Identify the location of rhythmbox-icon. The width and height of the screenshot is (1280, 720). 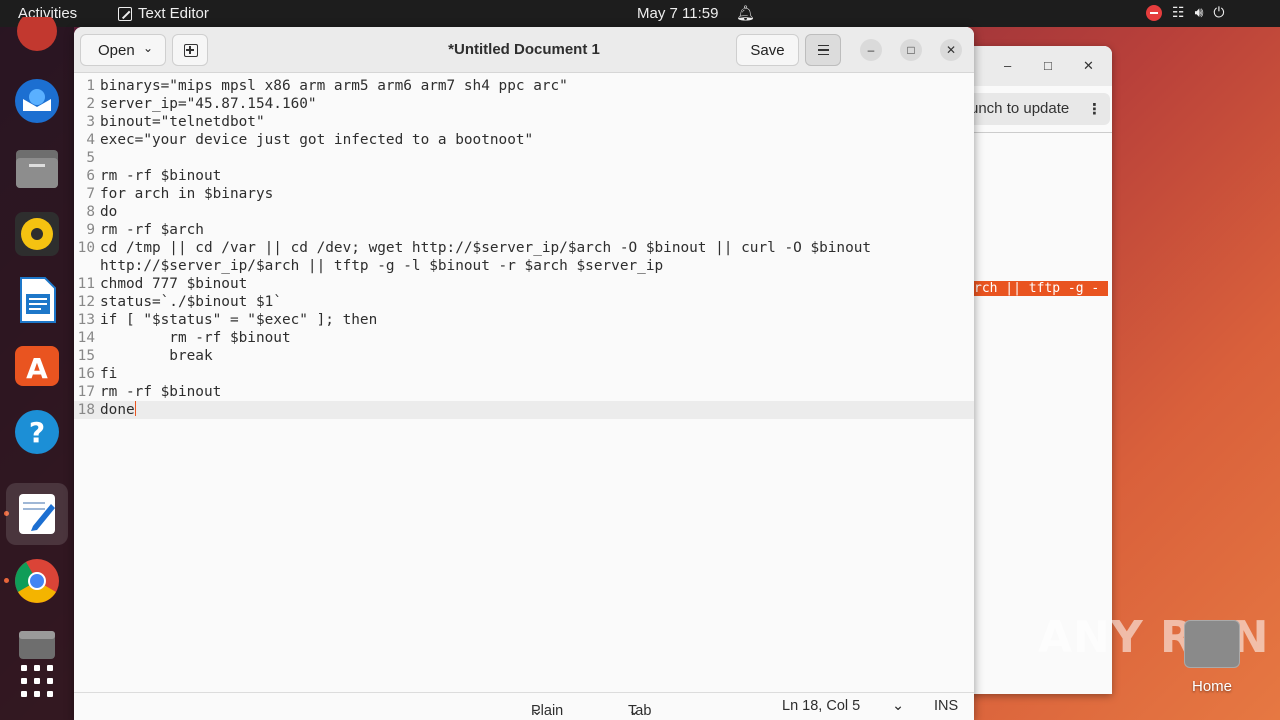
(37, 234).